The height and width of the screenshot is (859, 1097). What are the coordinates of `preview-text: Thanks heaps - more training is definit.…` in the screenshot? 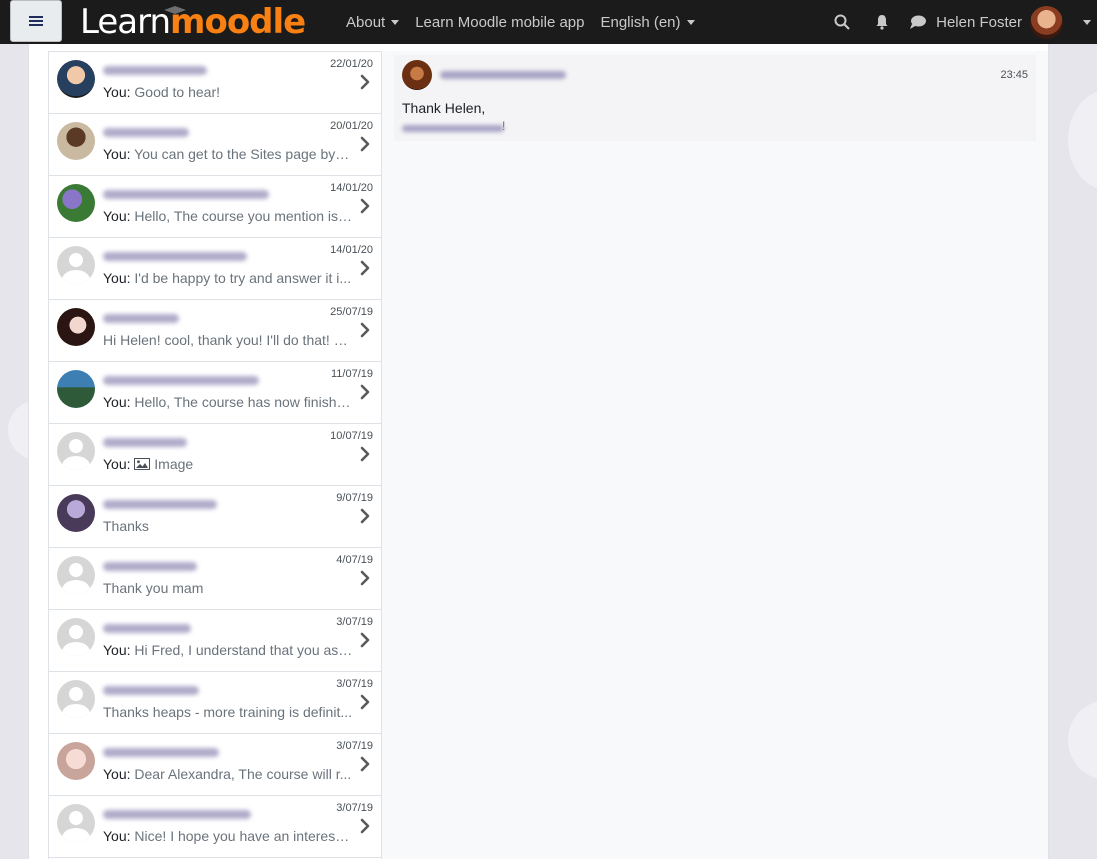 It's located at (228, 712).